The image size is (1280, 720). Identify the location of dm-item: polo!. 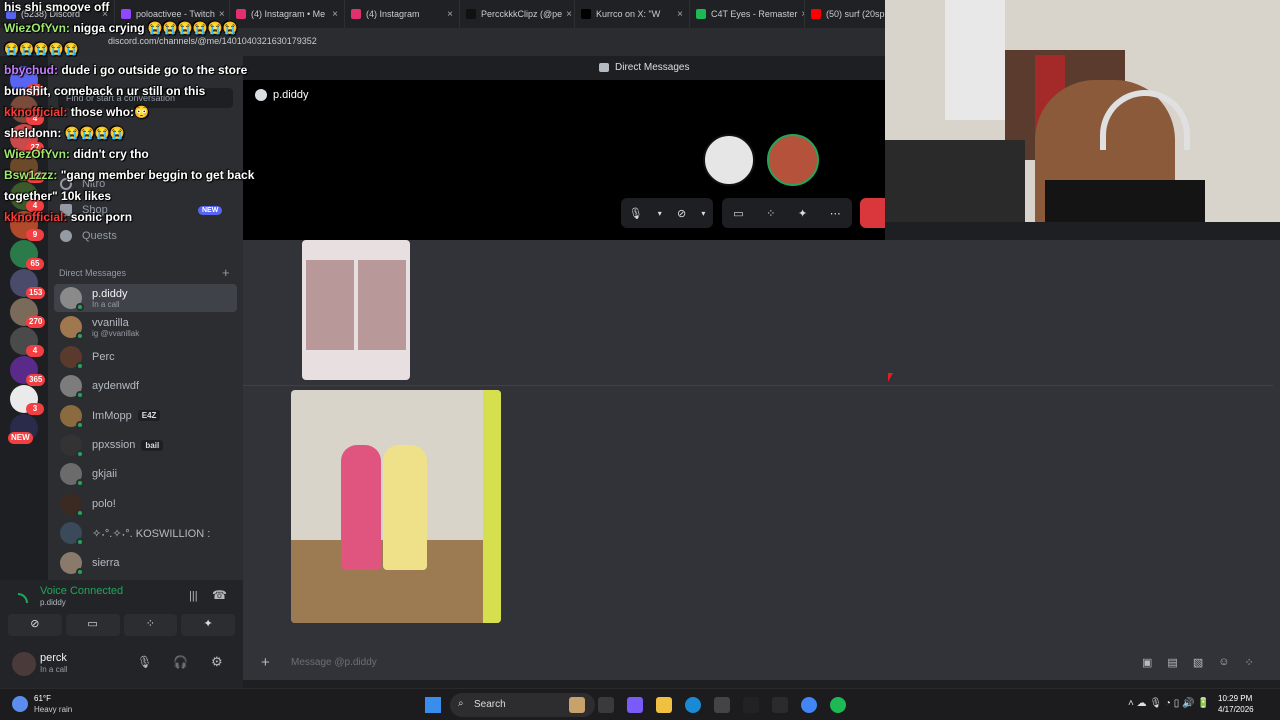
(145, 504).